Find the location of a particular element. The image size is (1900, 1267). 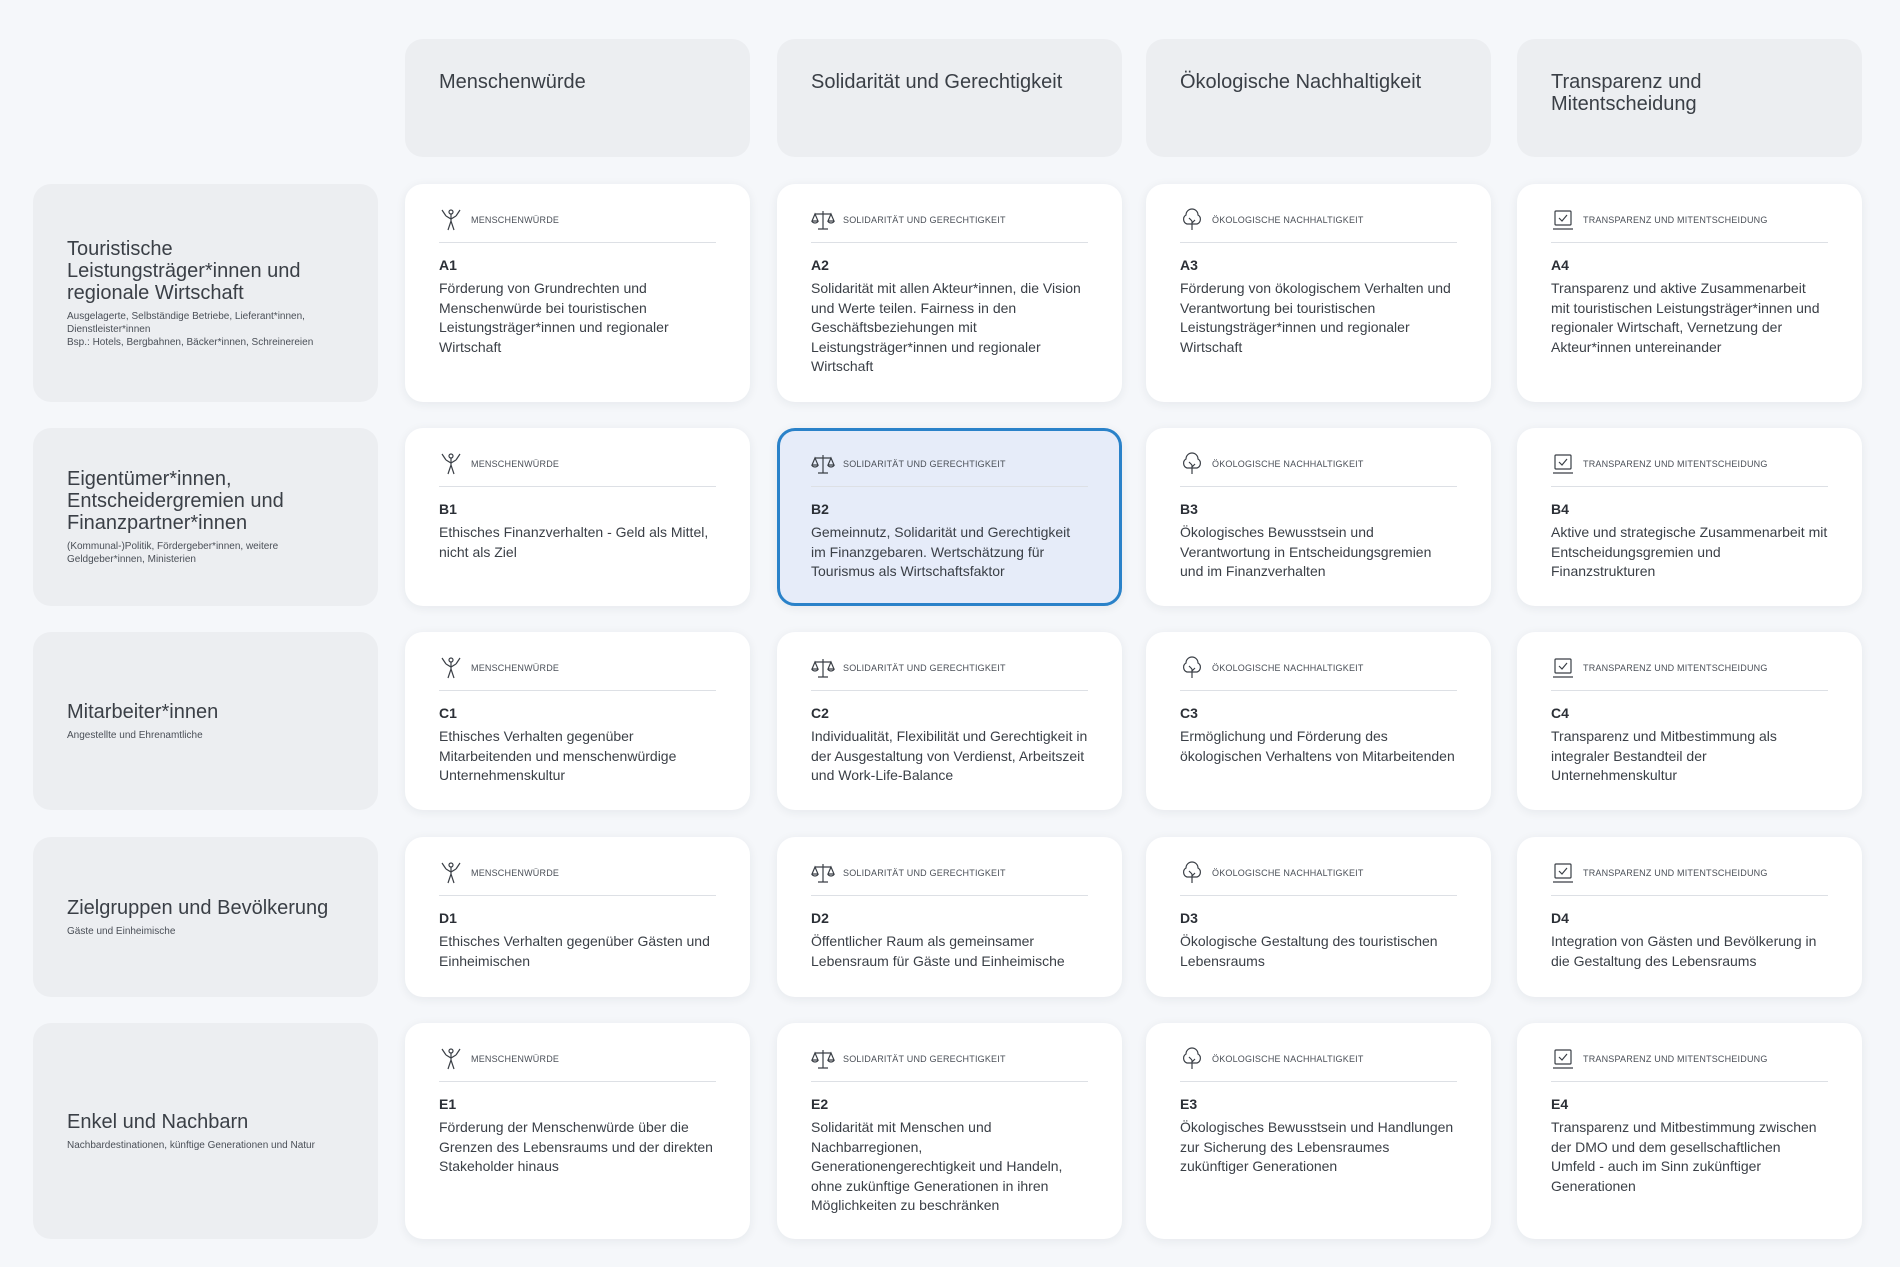

column-header-title: Transparenz und Mitentscheidung is located at coordinates (1626, 93).